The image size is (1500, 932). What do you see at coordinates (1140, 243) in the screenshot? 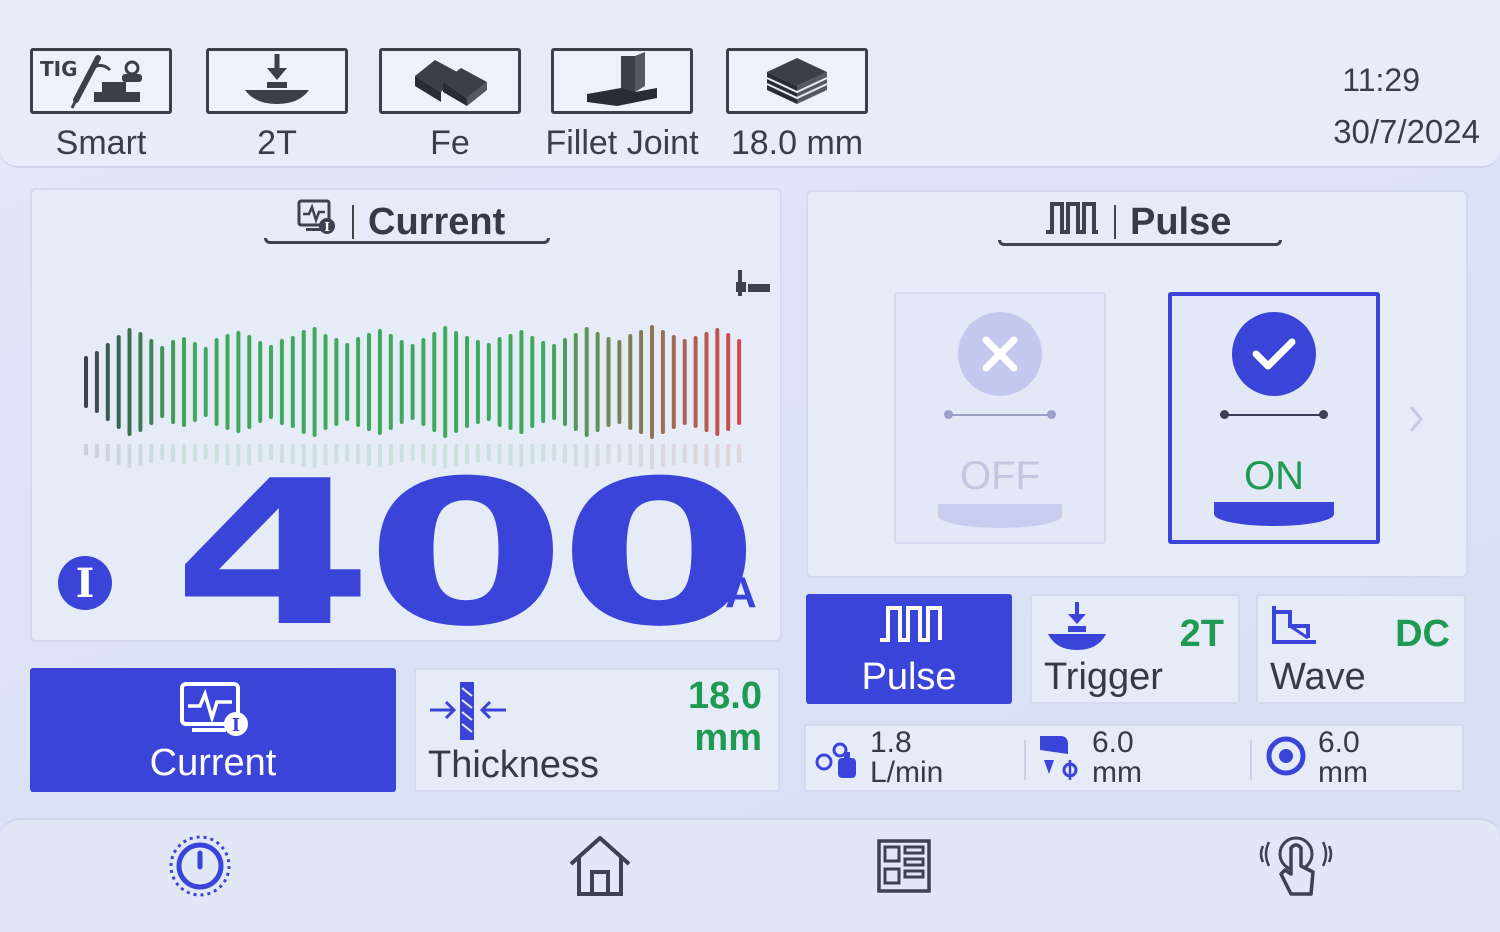
I see `pulse-title-underline` at bounding box center [1140, 243].